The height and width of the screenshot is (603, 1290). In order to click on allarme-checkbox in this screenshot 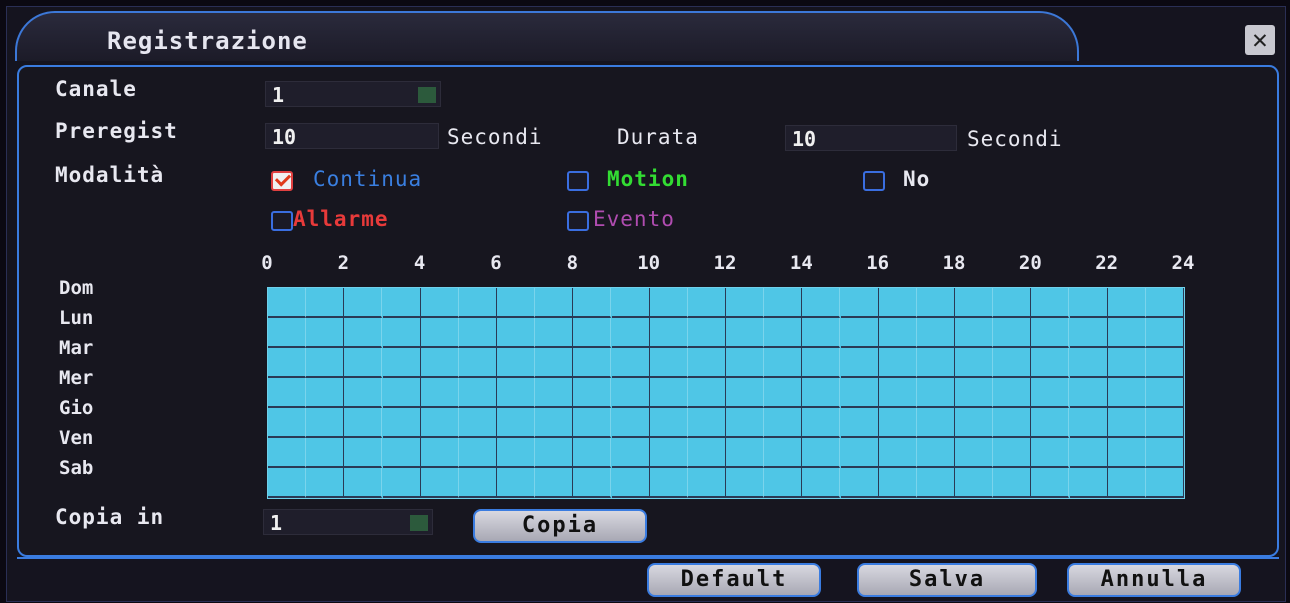, I will do `click(282, 221)`.